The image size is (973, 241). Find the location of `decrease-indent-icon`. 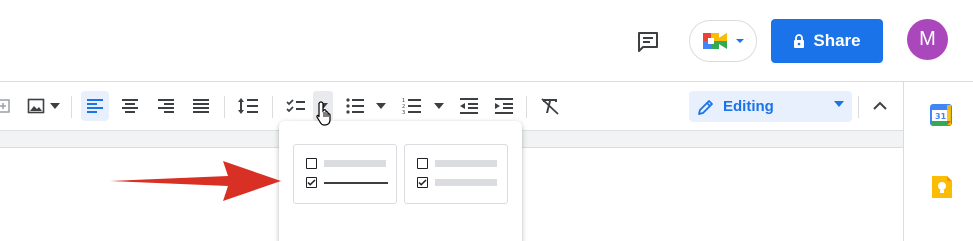

decrease-indent-icon is located at coordinates (469, 106).